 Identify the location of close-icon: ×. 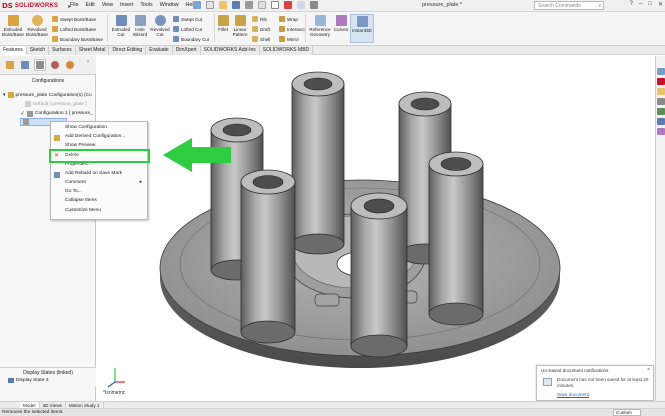
(648, 370).